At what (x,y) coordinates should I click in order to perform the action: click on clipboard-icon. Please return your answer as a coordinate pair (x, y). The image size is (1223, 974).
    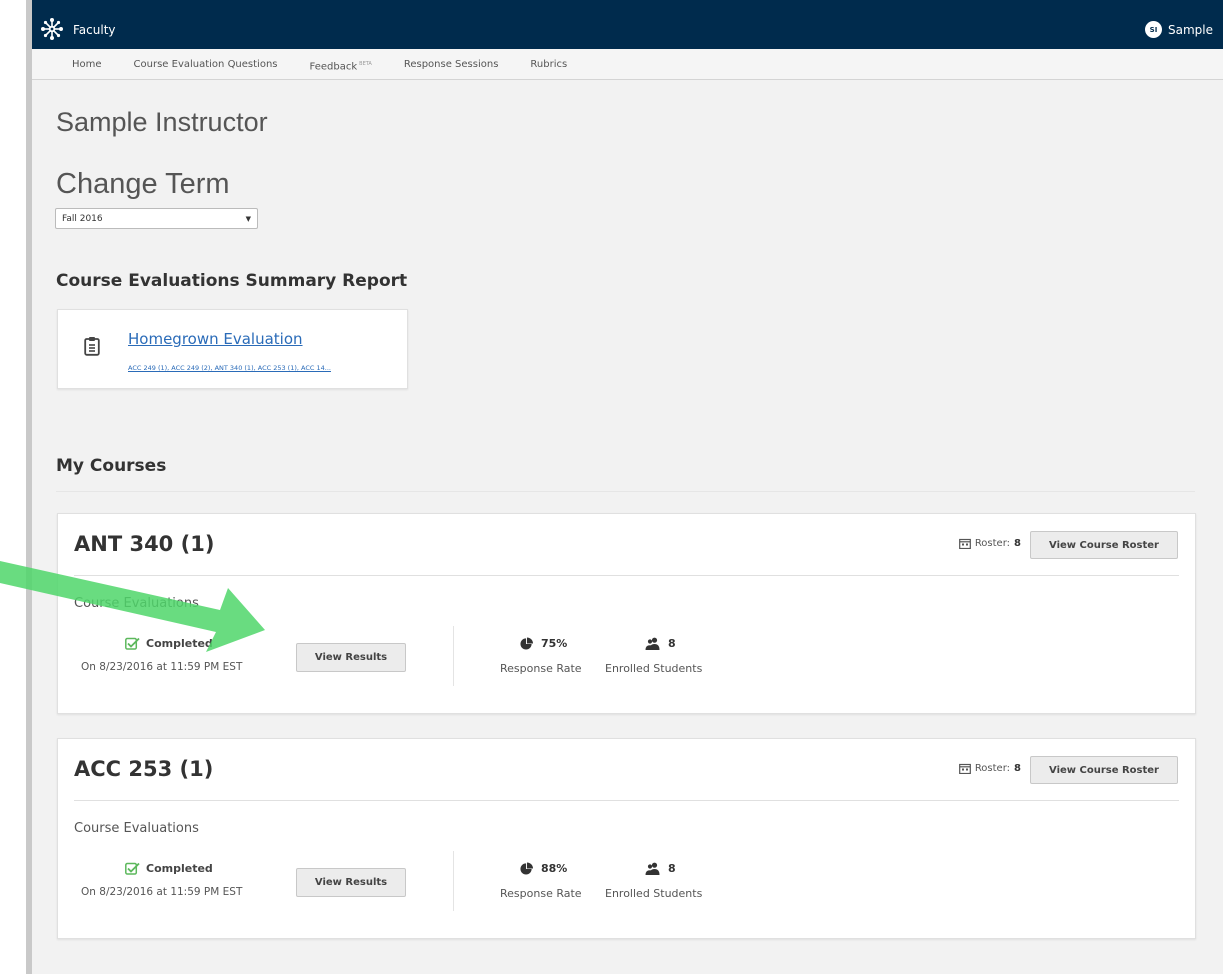
    Looking at the image, I should click on (92, 346).